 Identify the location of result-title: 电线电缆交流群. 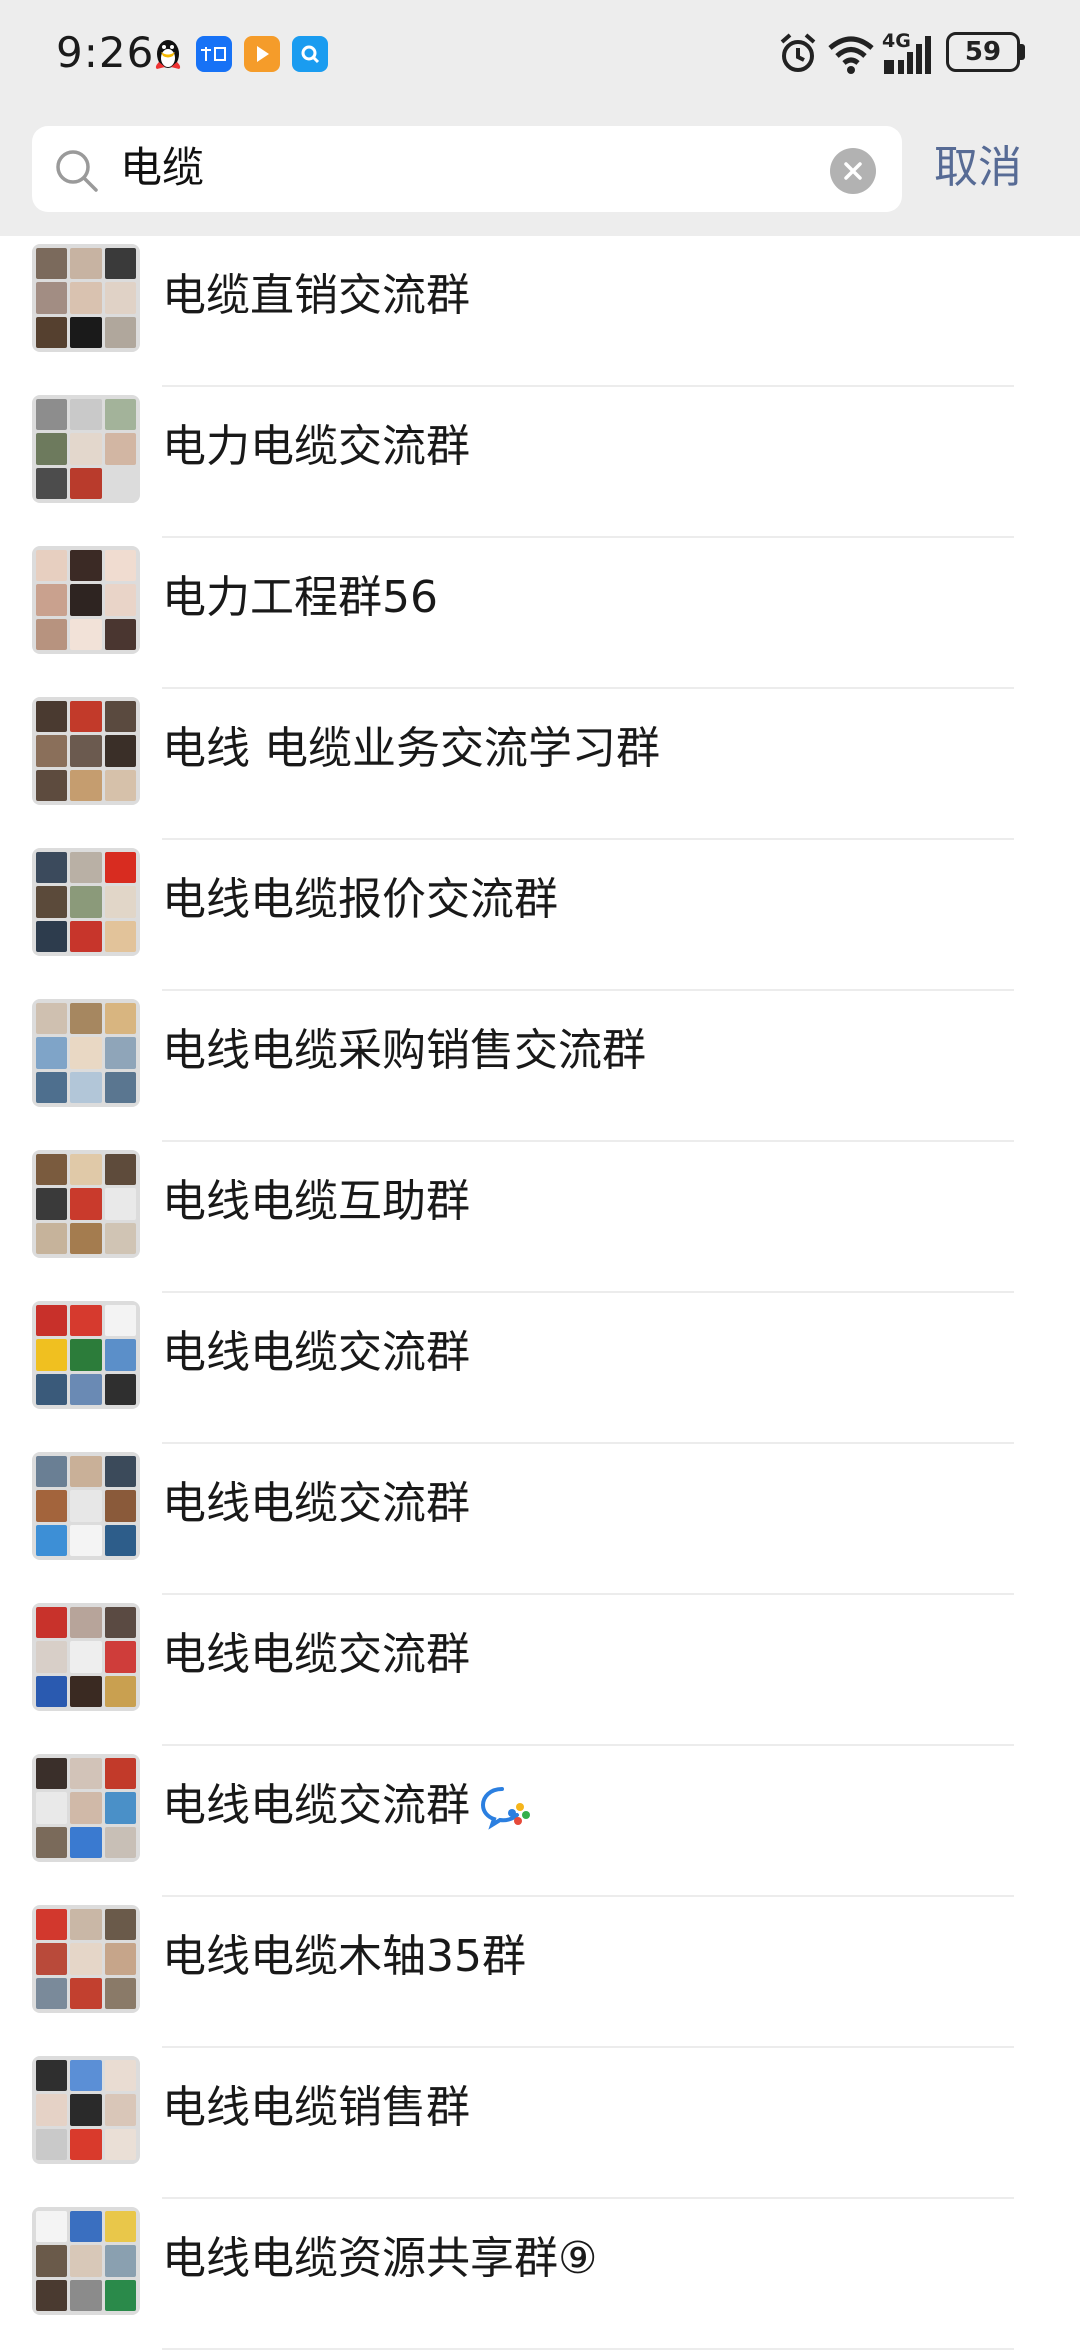
(316, 1655).